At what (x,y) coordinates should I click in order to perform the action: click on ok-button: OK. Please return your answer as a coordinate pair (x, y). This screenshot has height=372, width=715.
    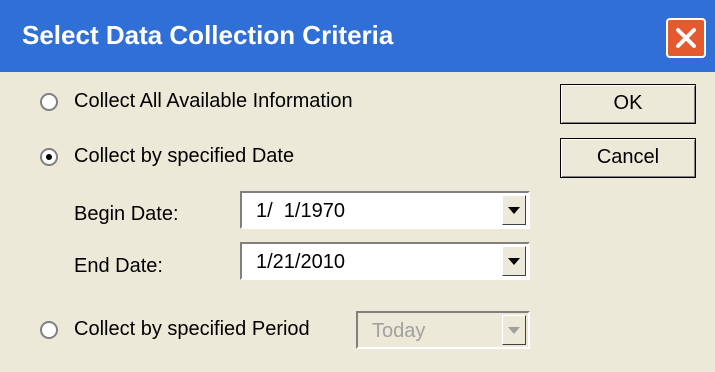
    Looking at the image, I should click on (628, 104).